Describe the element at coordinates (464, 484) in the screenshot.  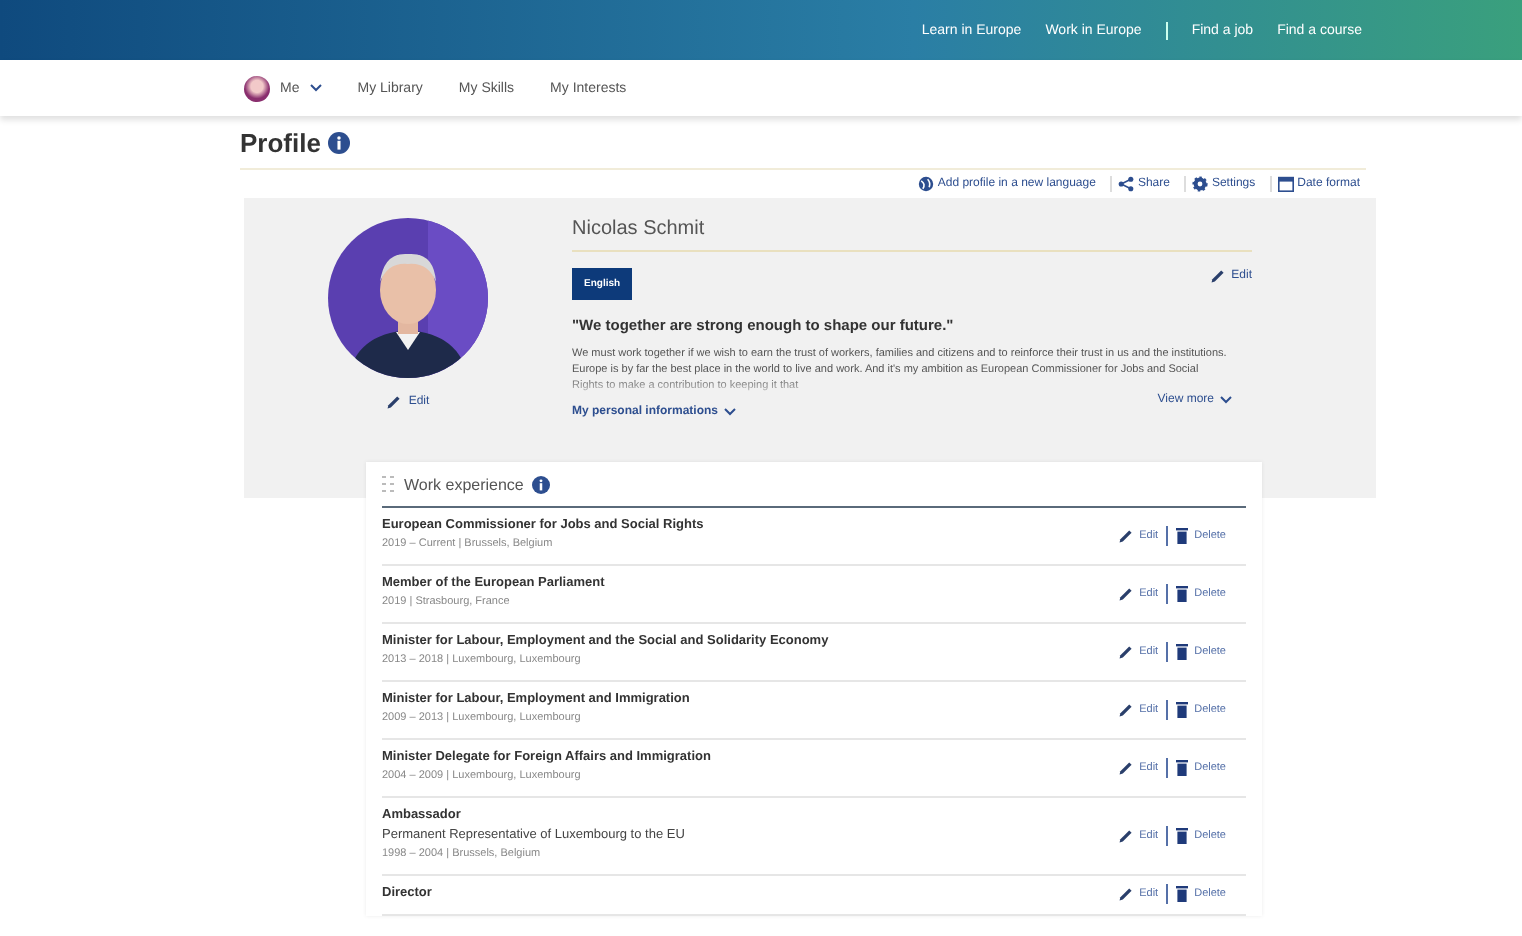
I see `section-title: Work experience` at that location.